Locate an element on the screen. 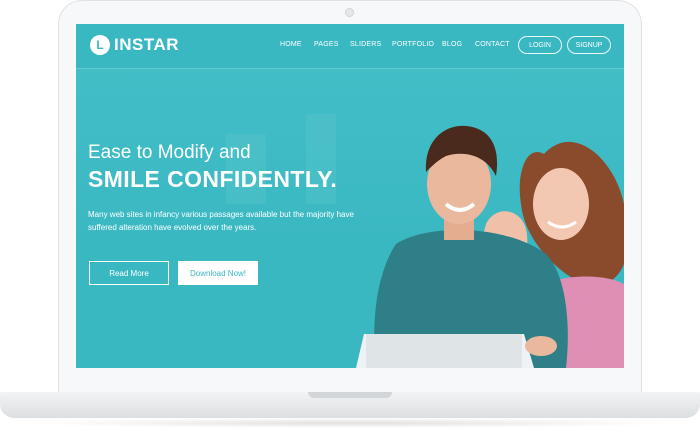 Image resolution: width=700 pixels, height=435 pixels. nav-contact: CONTACT is located at coordinates (492, 44).